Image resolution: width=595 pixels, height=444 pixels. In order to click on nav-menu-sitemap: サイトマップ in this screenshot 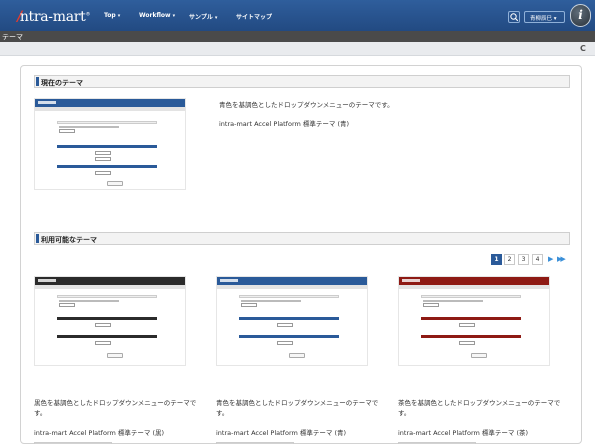, I will do `click(254, 16)`.